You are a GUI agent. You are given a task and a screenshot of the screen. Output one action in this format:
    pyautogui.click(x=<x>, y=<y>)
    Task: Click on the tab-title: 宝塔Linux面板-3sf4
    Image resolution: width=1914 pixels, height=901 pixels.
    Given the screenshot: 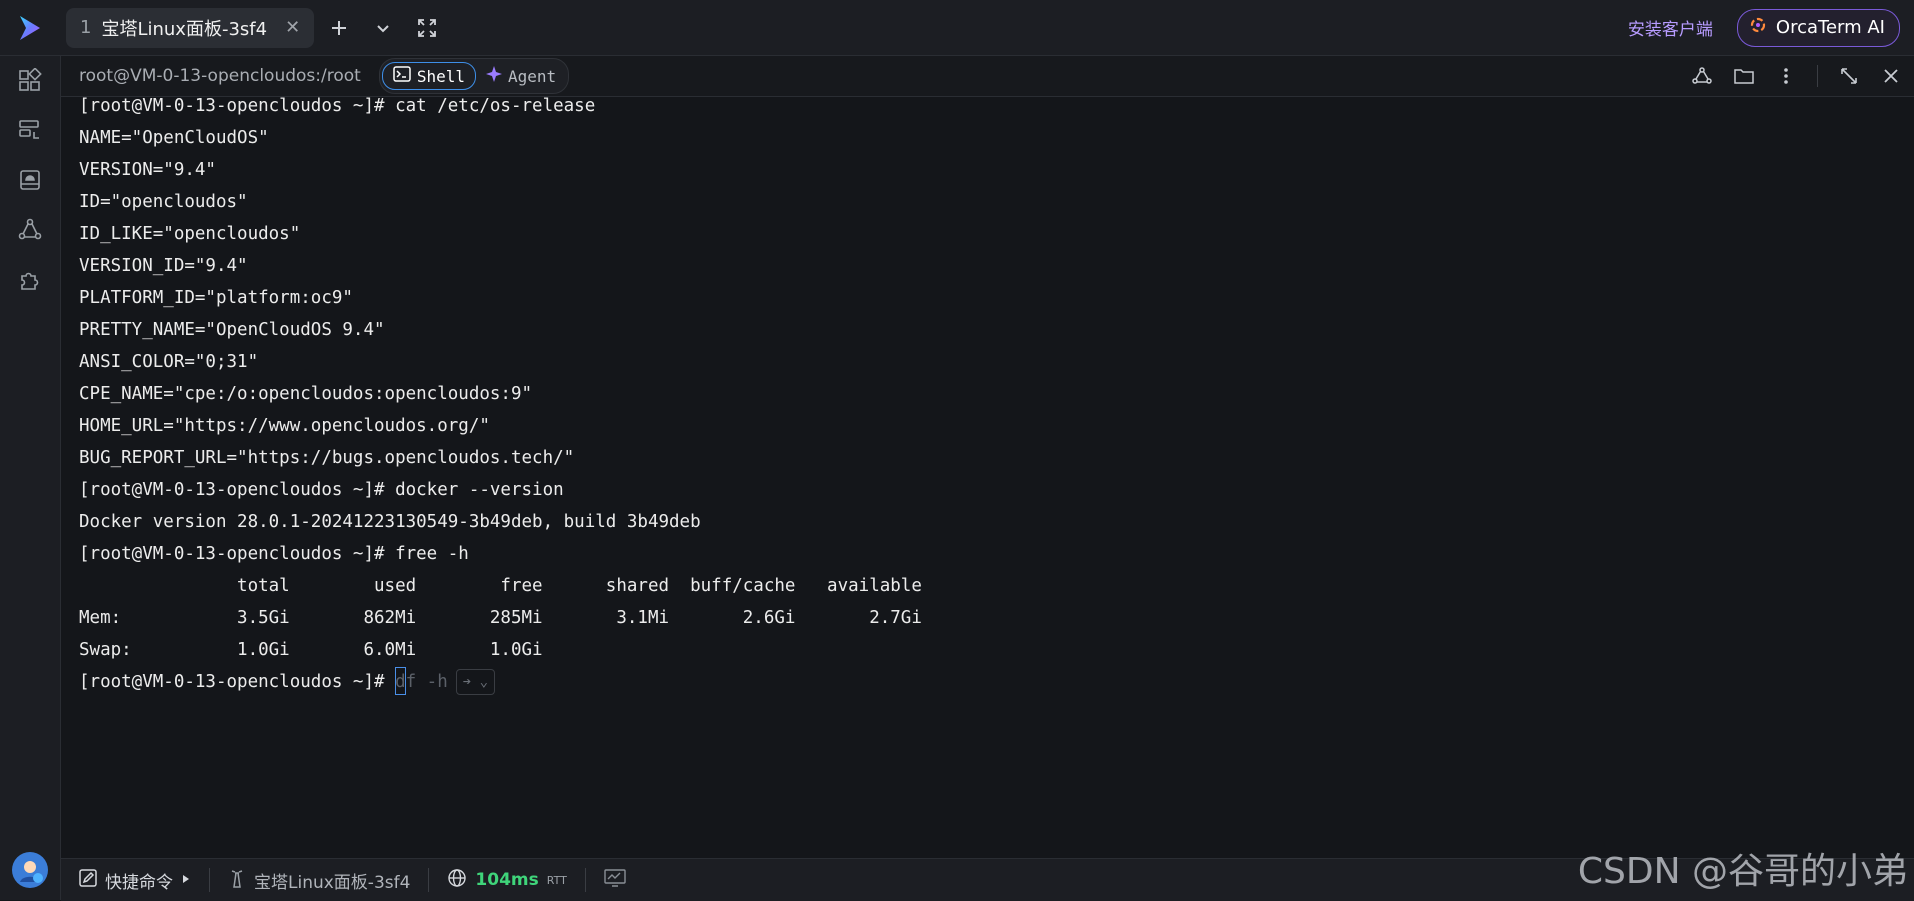 What is the action you would take?
    pyautogui.click(x=184, y=29)
    